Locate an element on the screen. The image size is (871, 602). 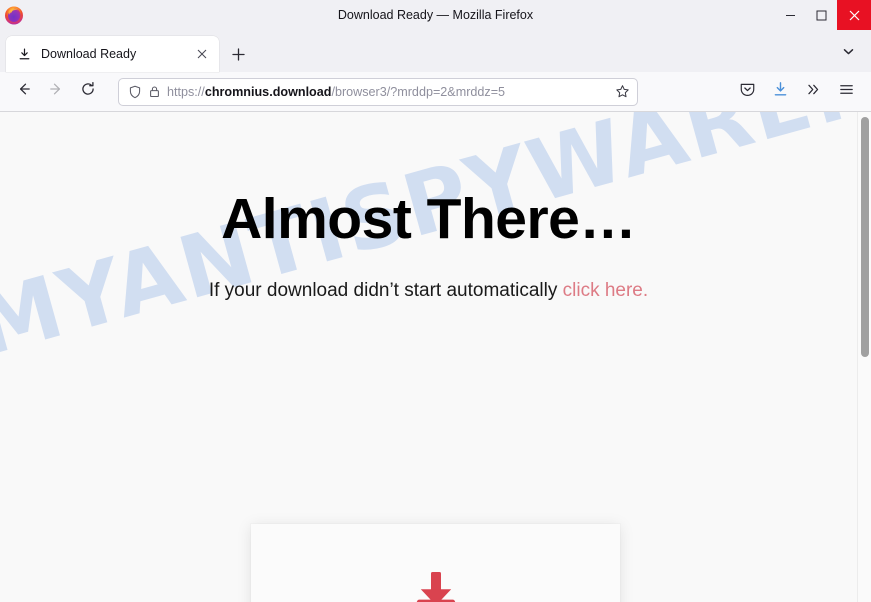
reload-button is located at coordinates (88, 92).